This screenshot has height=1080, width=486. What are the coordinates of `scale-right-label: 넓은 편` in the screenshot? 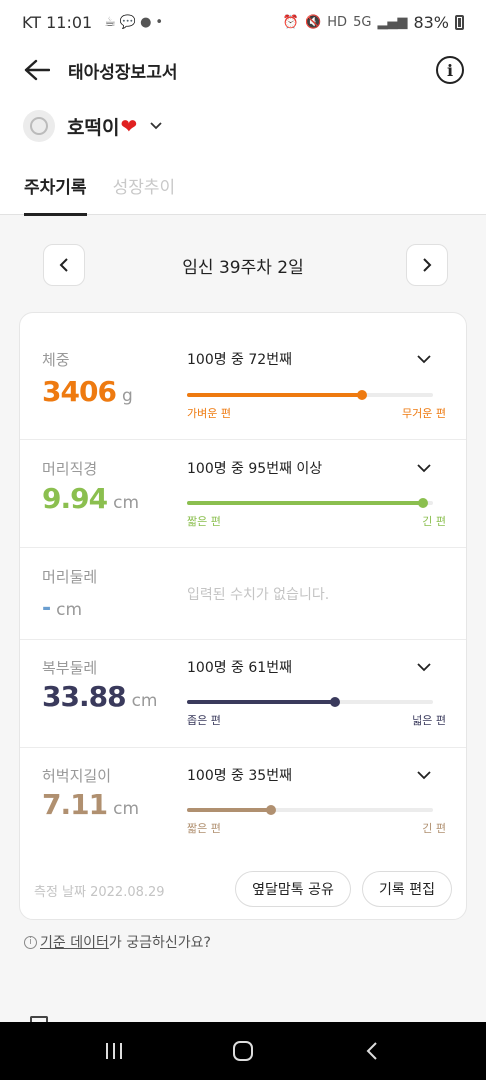 It's located at (429, 720).